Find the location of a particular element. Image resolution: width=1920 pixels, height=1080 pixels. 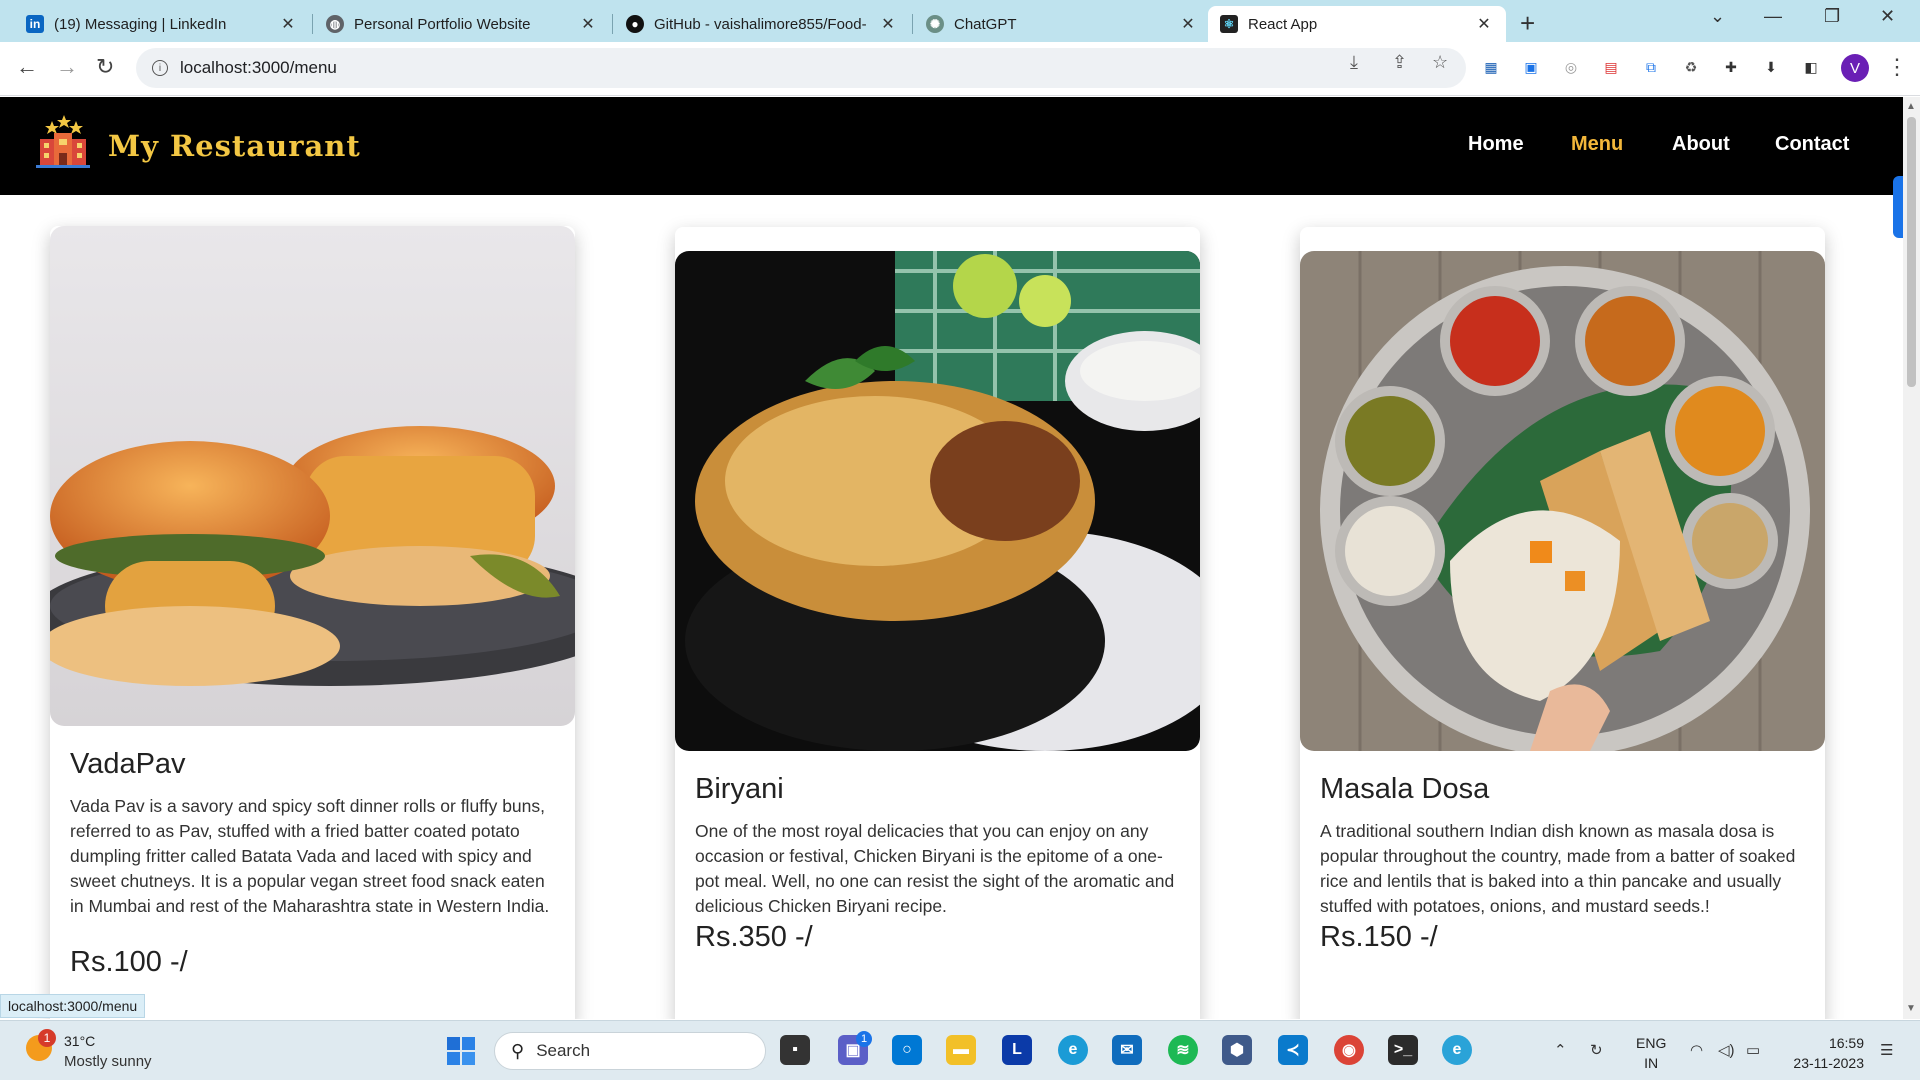

cortana-icon: ○ is located at coordinates (907, 1050).